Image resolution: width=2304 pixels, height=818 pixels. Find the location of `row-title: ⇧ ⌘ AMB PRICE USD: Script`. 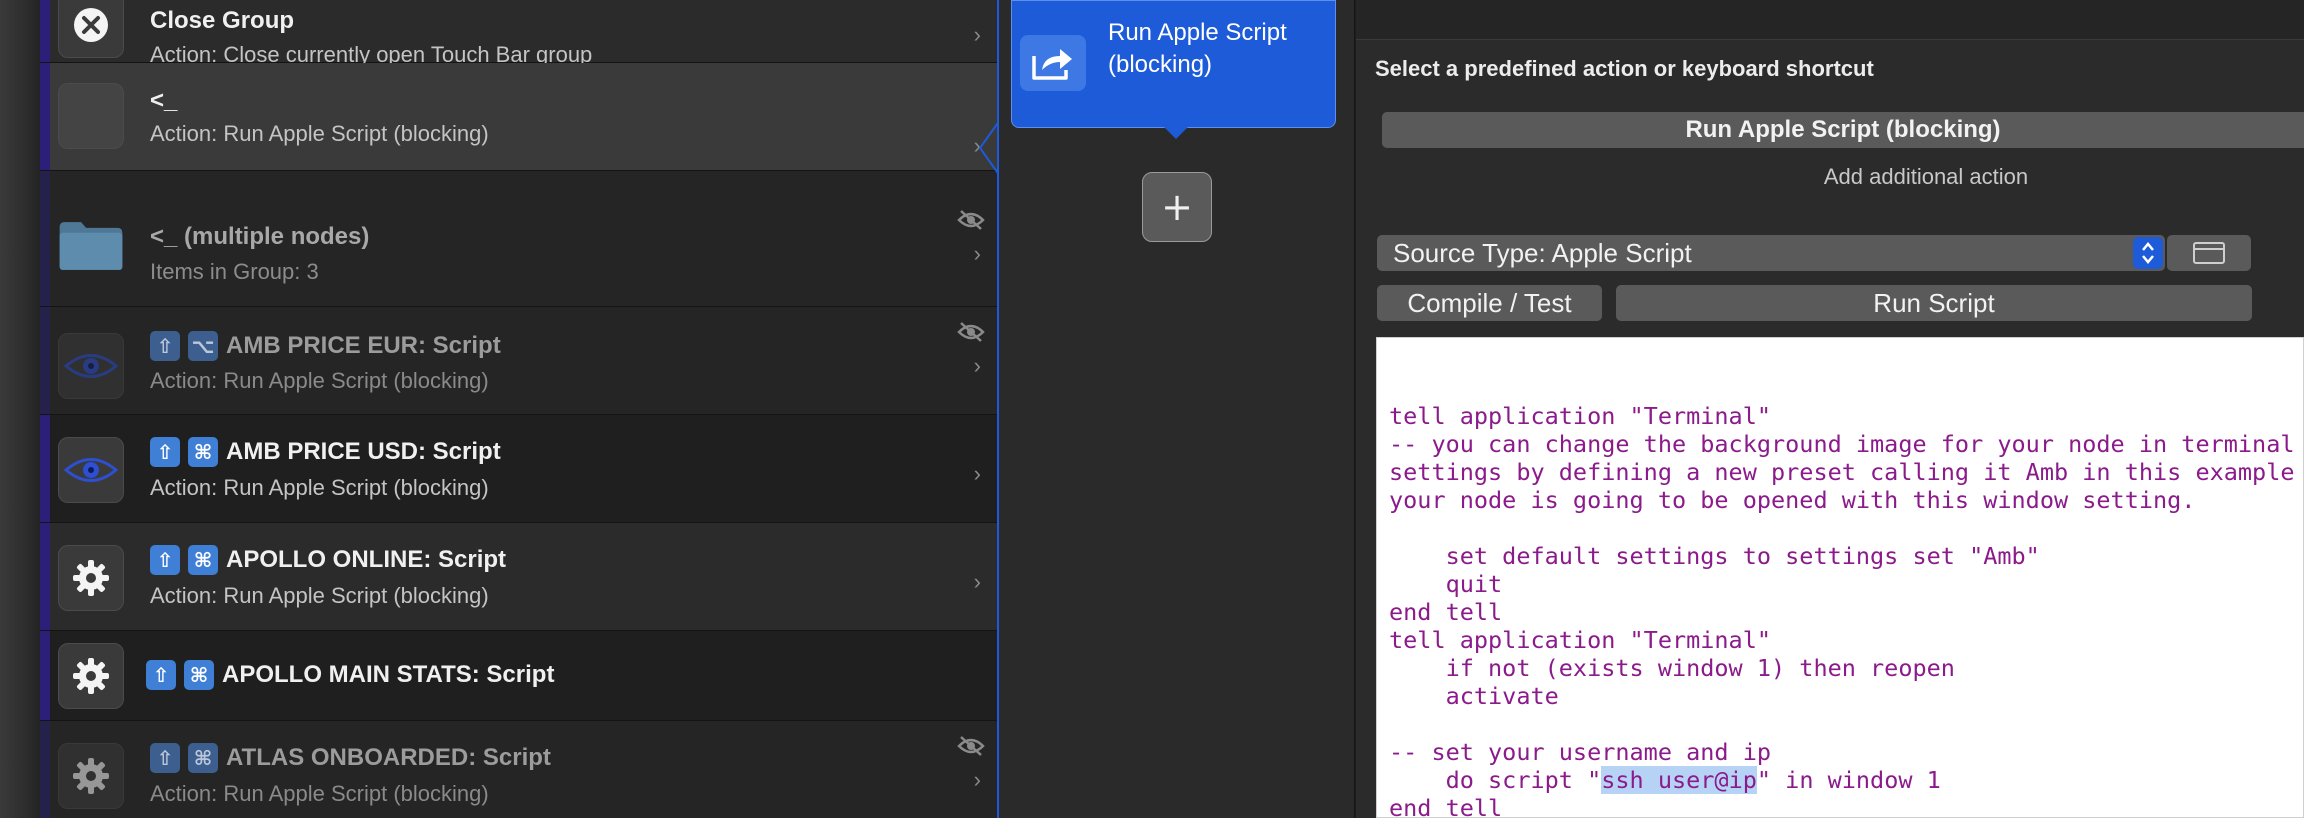

row-title: ⇧ ⌘ AMB PRICE USD: Script is located at coordinates (325, 452).